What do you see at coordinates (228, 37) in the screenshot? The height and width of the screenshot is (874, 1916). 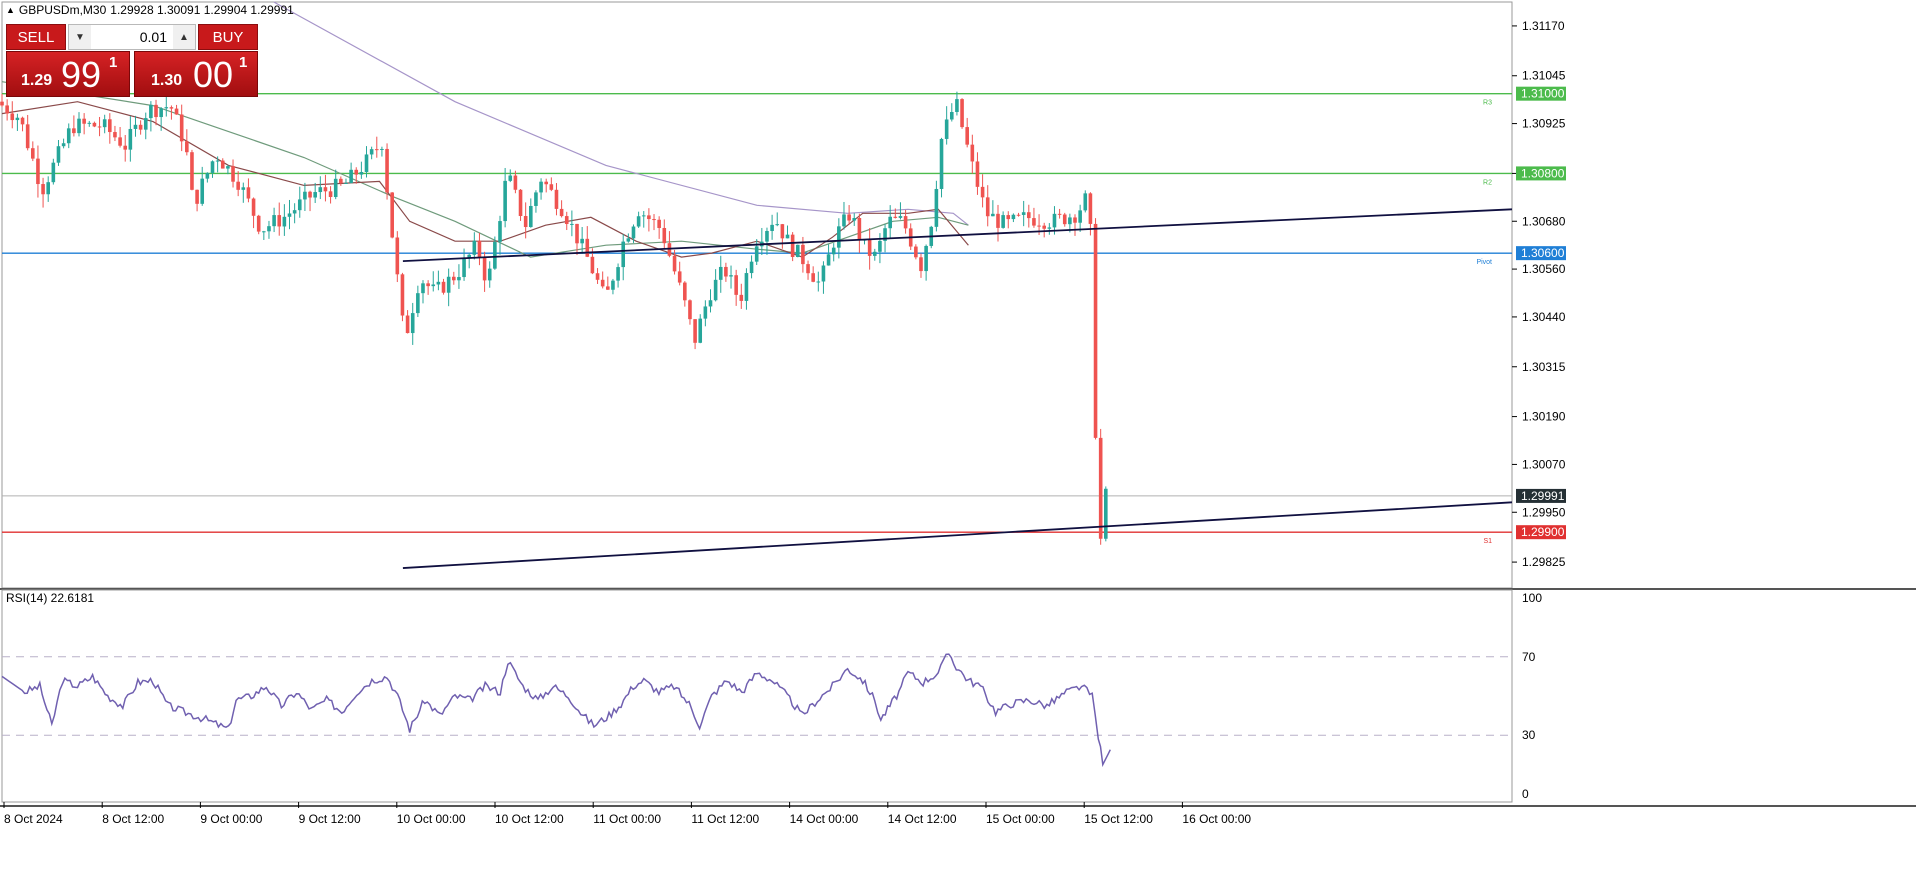 I see `buy-button: BUY` at bounding box center [228, 37].